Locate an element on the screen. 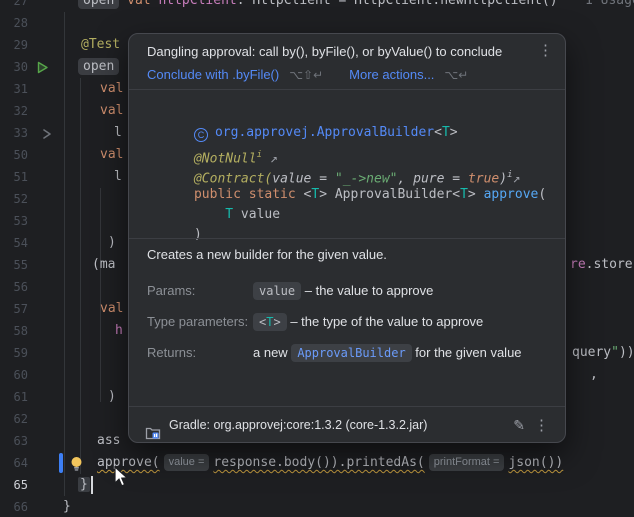  code-fragment: open is located at coordinates (99, 67).